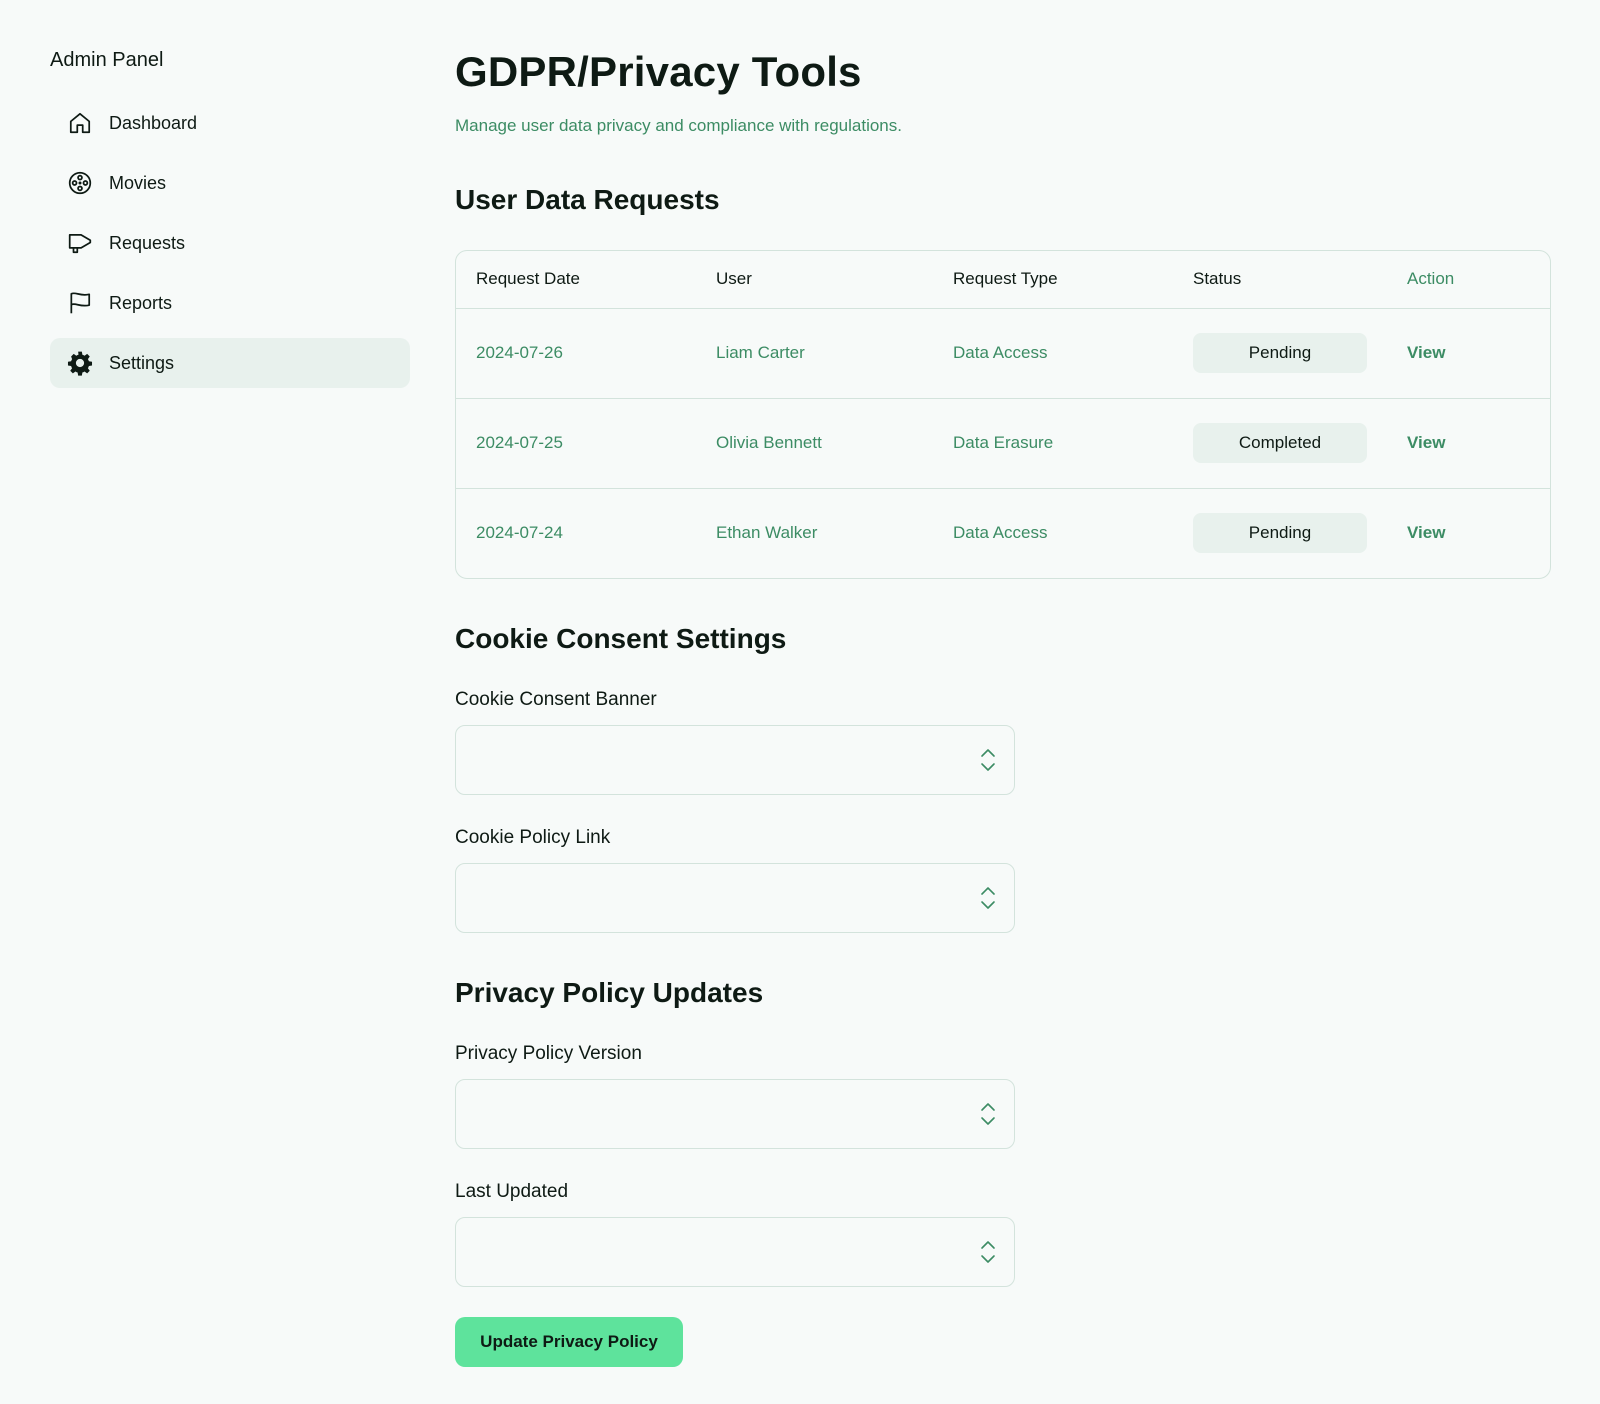  What do you see at coordinates (767, 533) in the screenshot?
I see `request-user: Ethan Walker` at bounding box center [767, 533].